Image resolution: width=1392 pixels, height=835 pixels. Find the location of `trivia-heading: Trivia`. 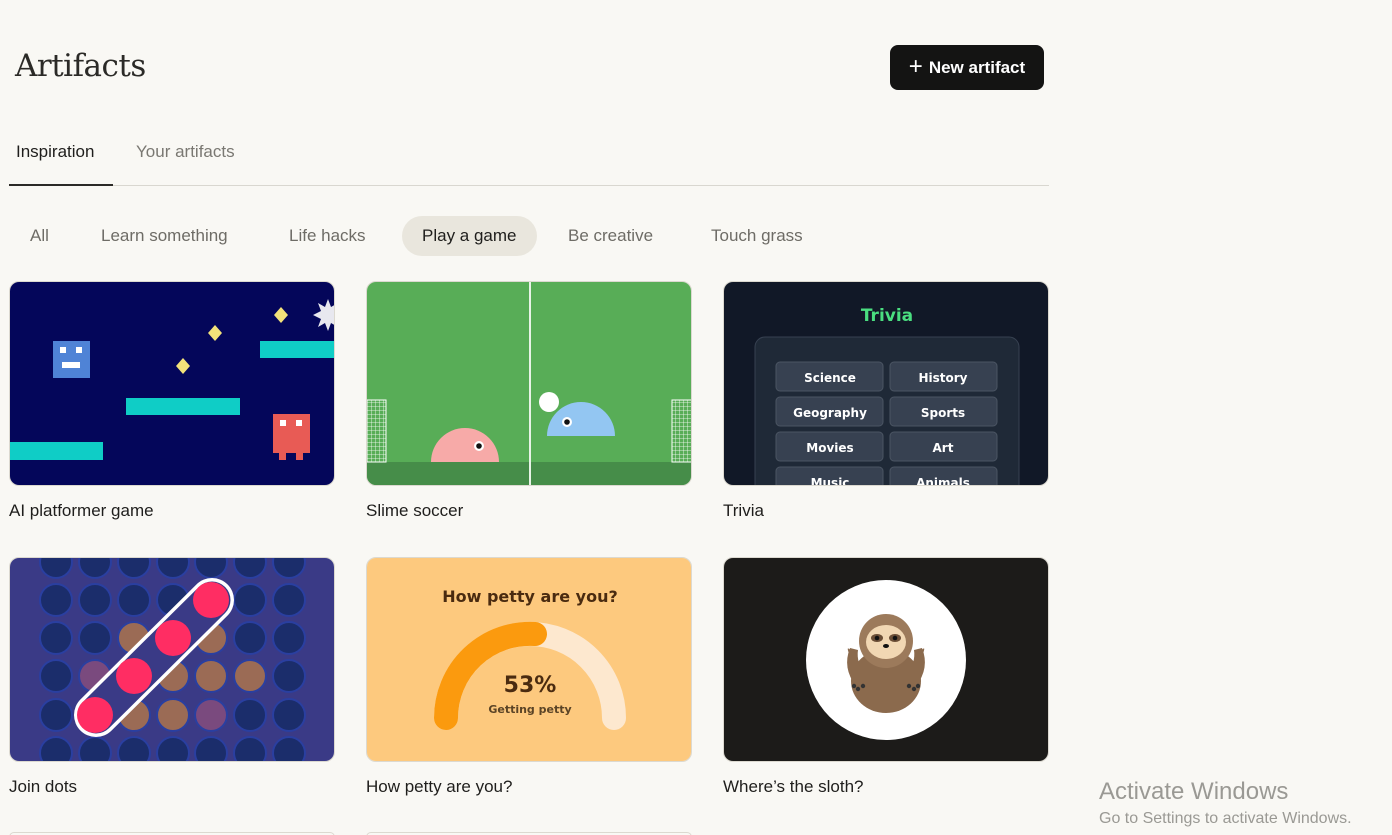

trivia-heading: Trivia is located at coordinates (887, 316).